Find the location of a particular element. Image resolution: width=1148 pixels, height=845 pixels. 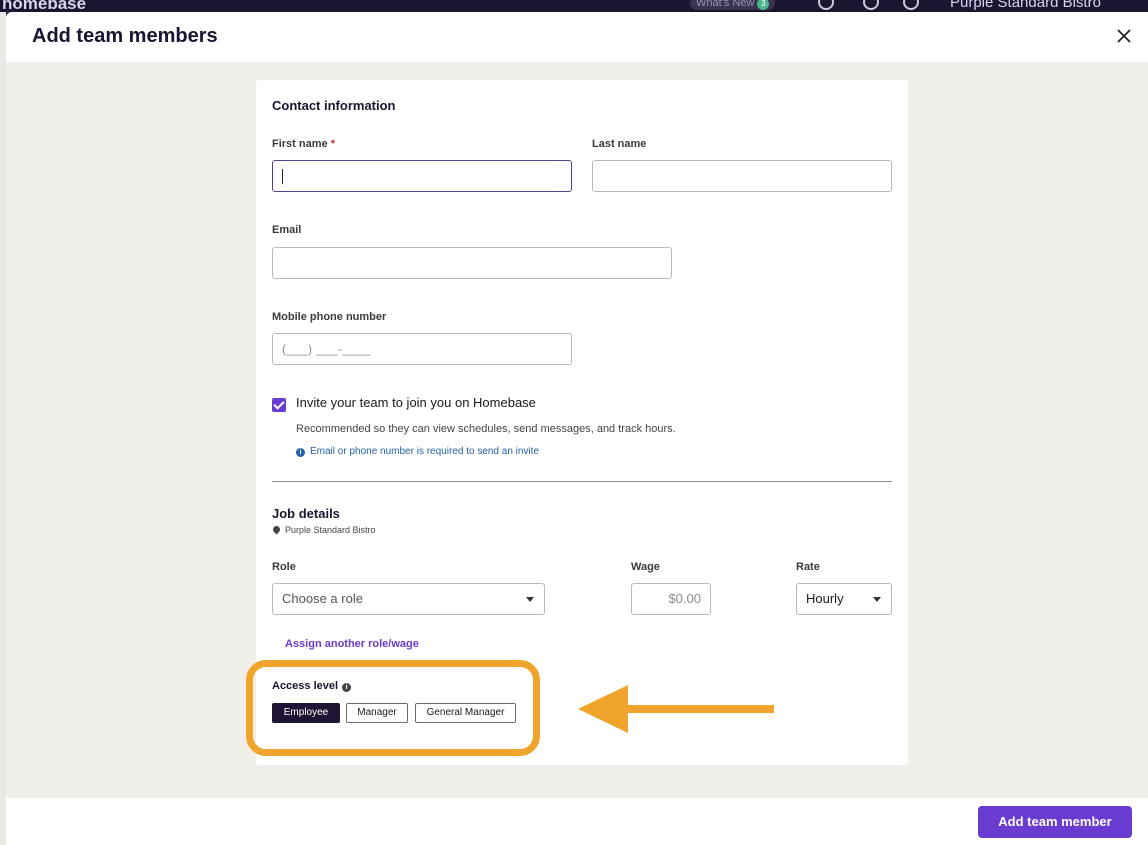

whats-new-button: What's New 3 is located at coordinates (733, 5).